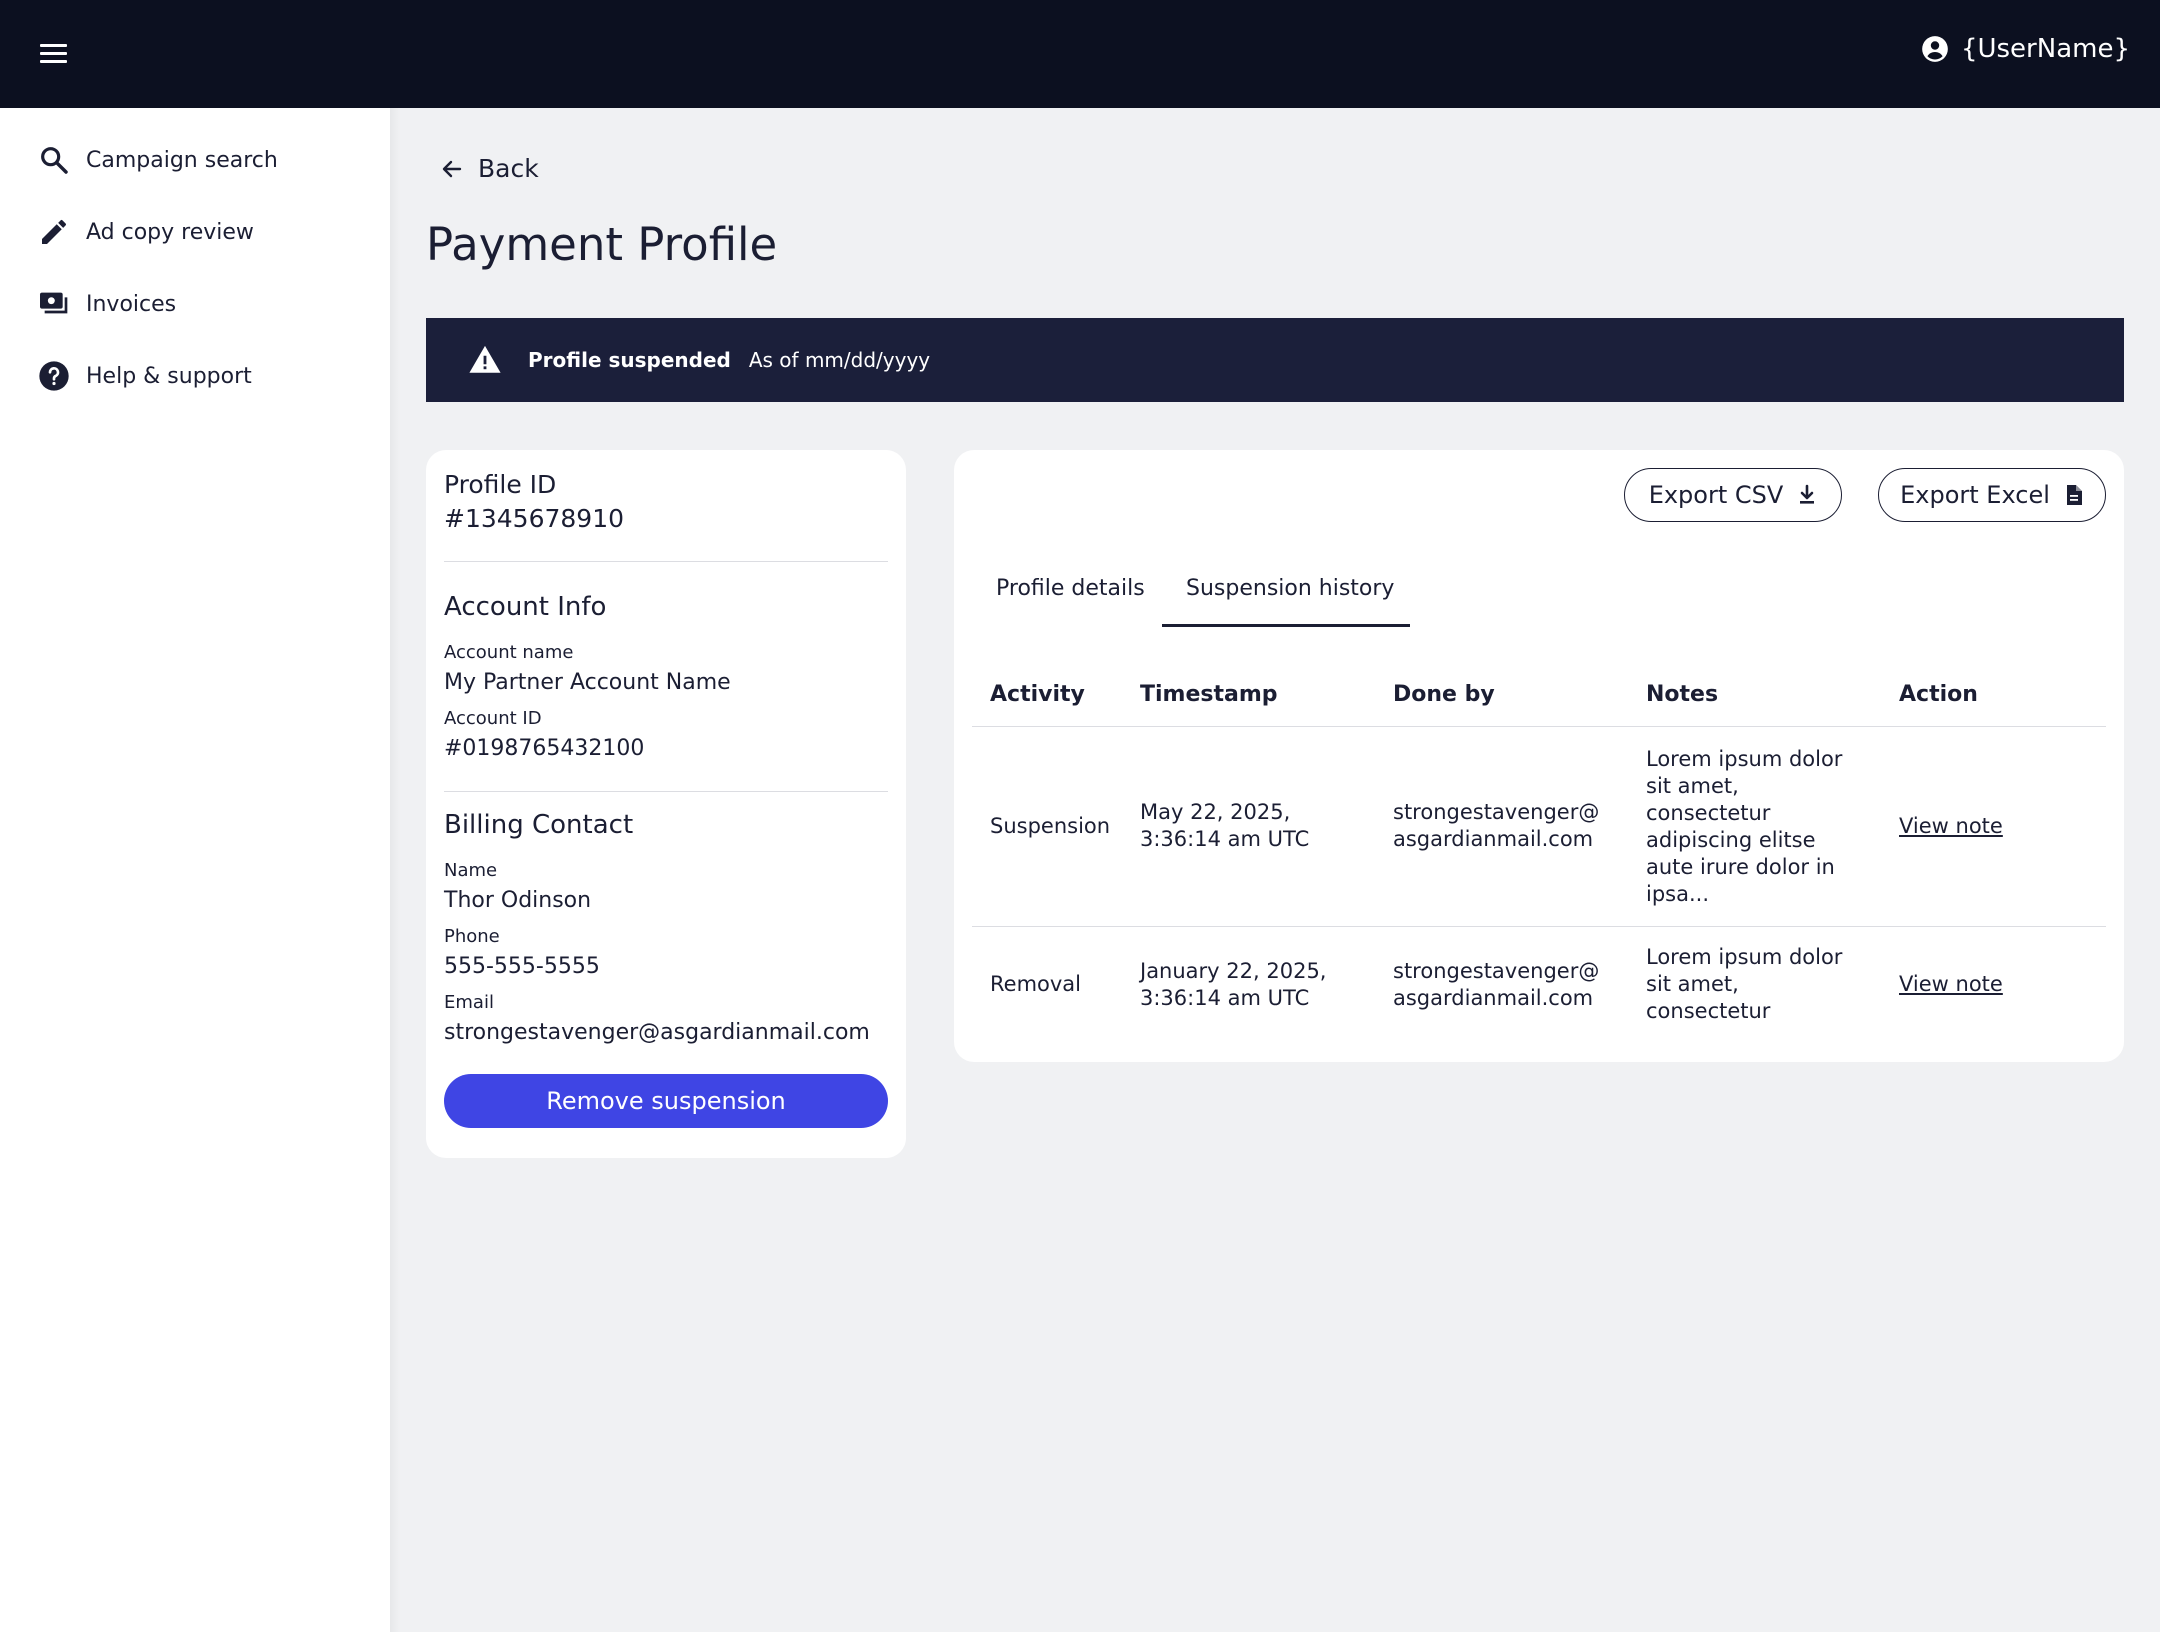  I want to click on username: {UserName}, so click(2045, 49).